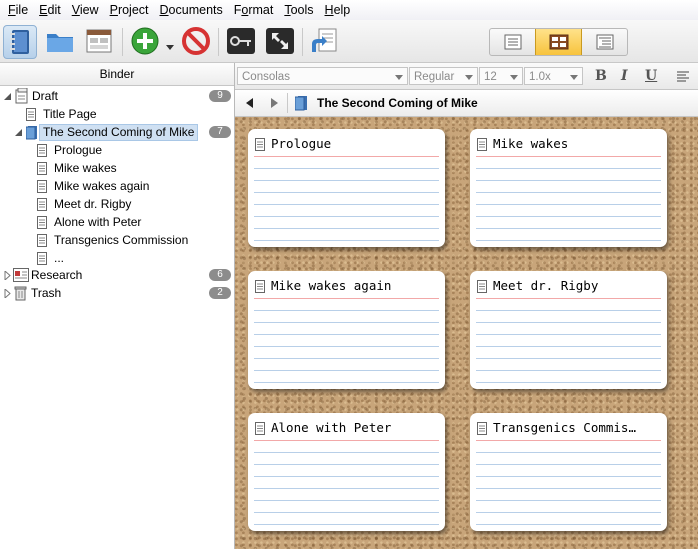  I want to click on index-card-meet-dr-rigby: Meet dr. Rigby, so click(568, 330).